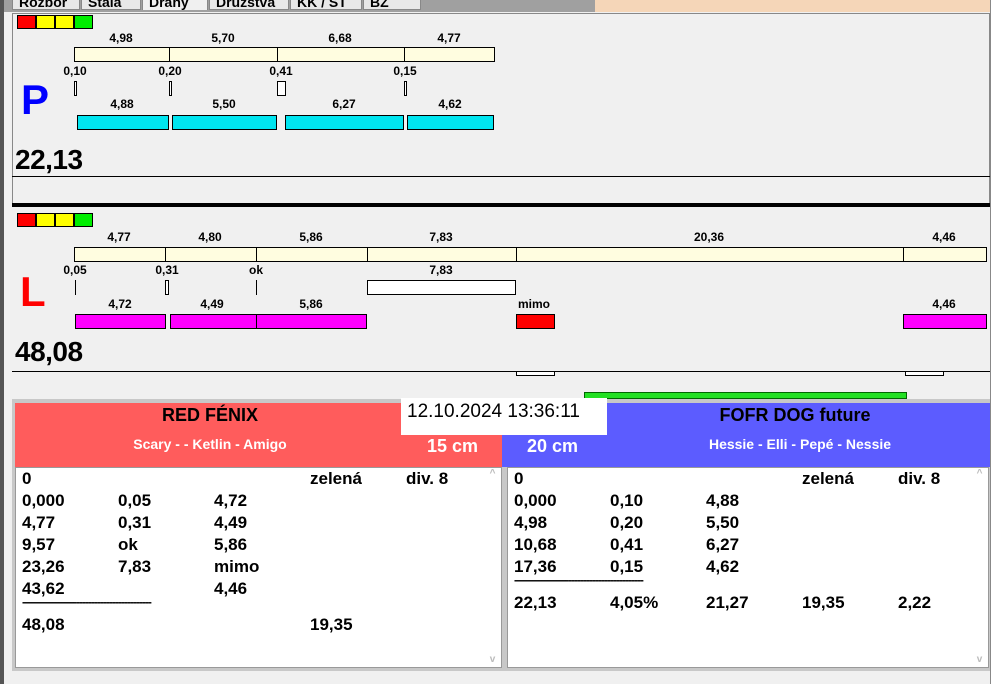 This screenshot has width=995, height=684. What do you see at coordinates (75, 71) in the screenshot?
I see `penalty-time: 0,10` at bounding box center [75, 71].